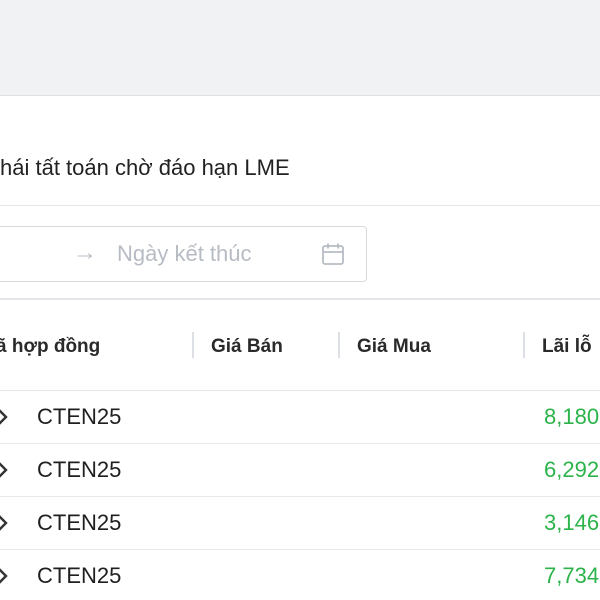 This screenshot has height=600, width=600. What do you see at coordinates (145, 167) in the screenshot?
I see `page-title: hái tất toán chờ đáo hạn LME` at bounding box center [145, 167].